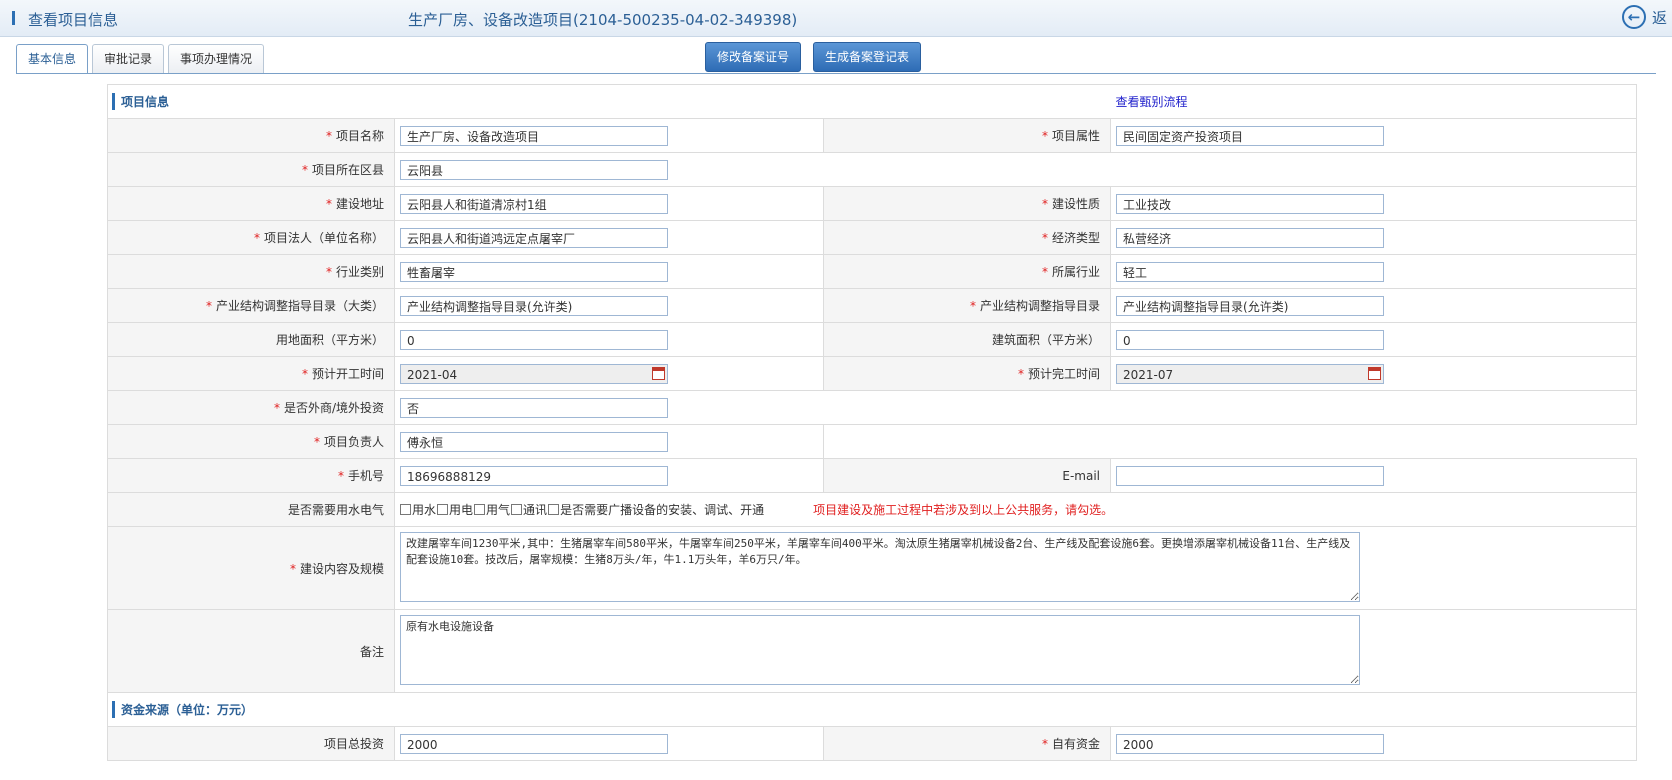 Image resolution: width=1672 pixels, height=780 pixels. Describe the element at coordinates (1660, 17) in the screenshot. I see `back-label: 返` at that location.